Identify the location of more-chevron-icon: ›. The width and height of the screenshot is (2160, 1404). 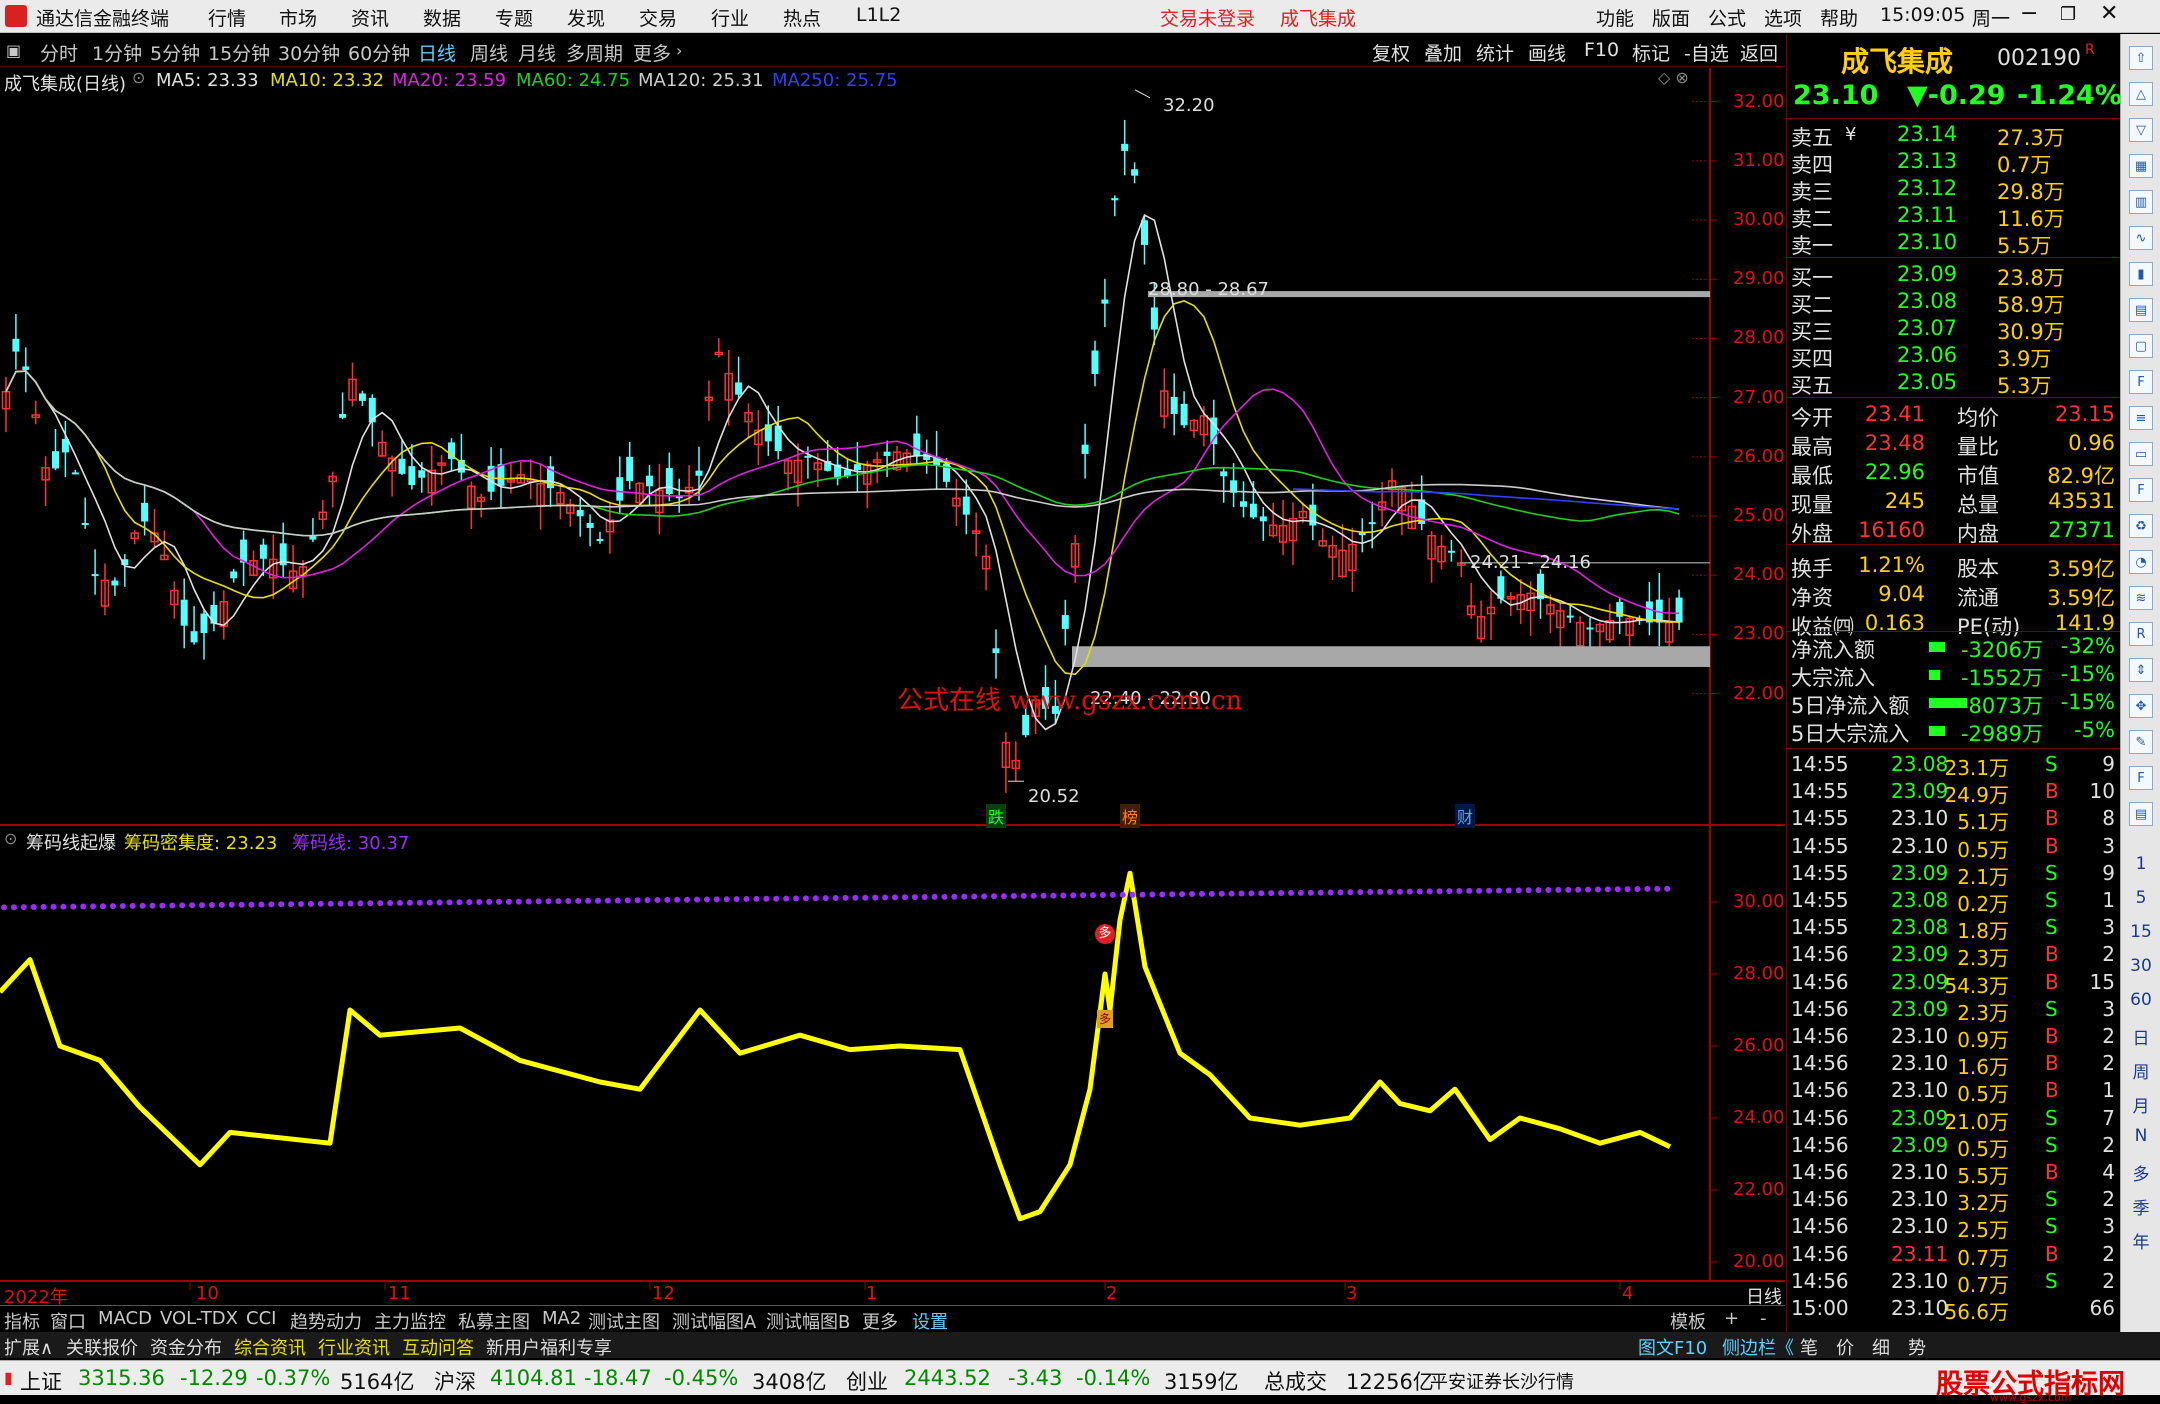
(679, 50).